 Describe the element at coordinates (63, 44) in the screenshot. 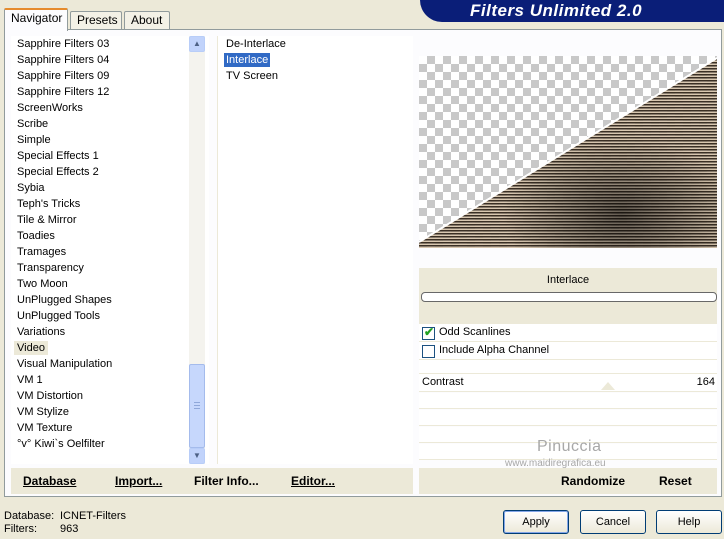

I see `category-label: Sapphire Filters 03` at that location.